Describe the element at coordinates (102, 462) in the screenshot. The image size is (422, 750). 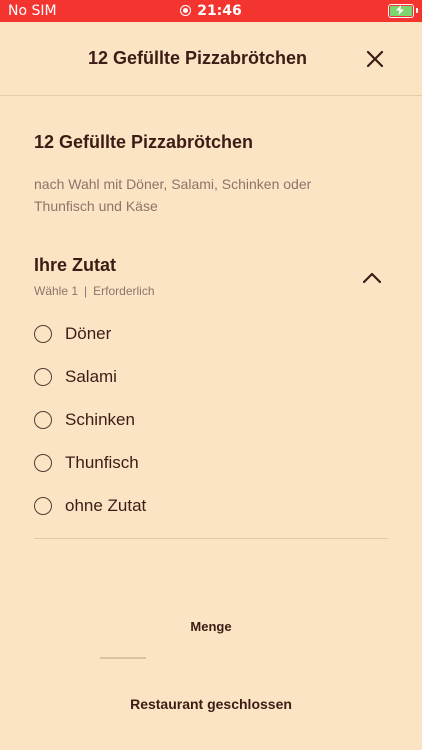
I see `option-label: Thunfisch` at that location.